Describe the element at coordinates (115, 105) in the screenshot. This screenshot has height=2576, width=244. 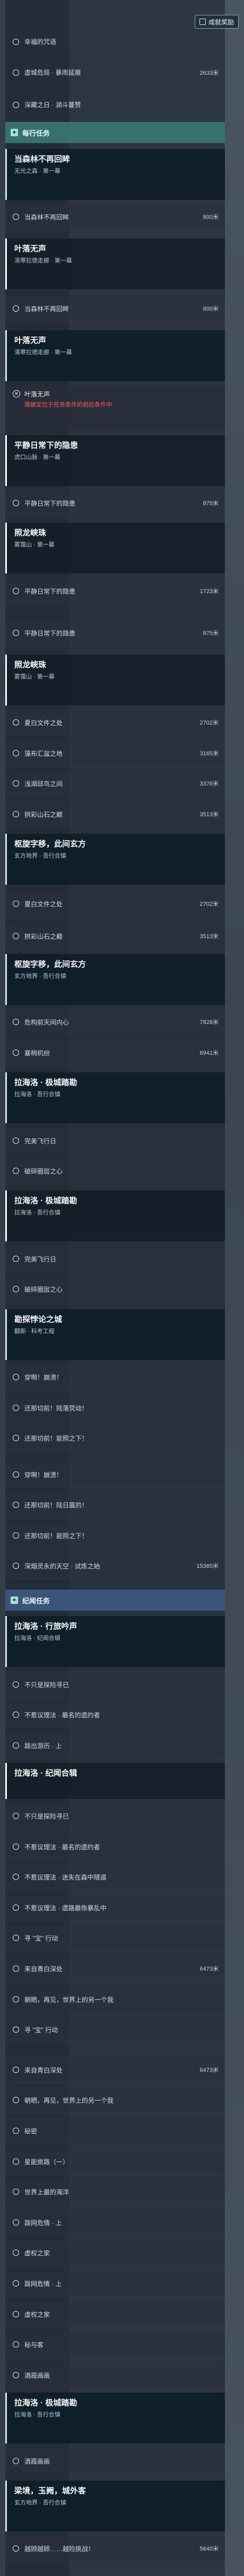
I see `quest-step-row: 深藏之日 · 湖斗蔓赞` at that location.